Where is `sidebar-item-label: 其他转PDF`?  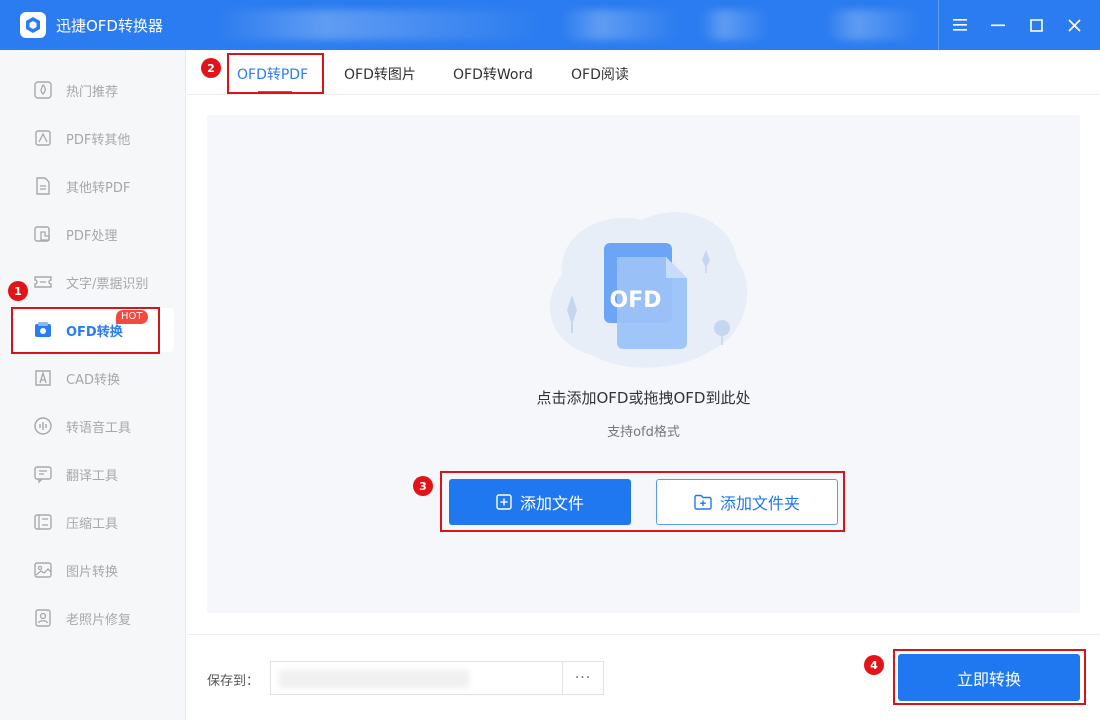
sidebar-item-label: 其他转PDF is located at coordinates (98, 188).